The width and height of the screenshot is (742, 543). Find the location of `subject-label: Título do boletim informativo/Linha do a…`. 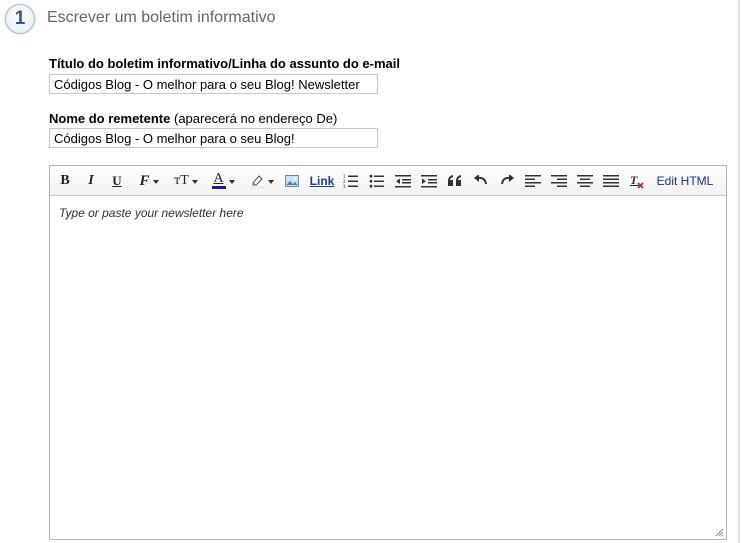

subject-label: Título do boletim informativo/Linha do a… is located at coordinates (224, 63).